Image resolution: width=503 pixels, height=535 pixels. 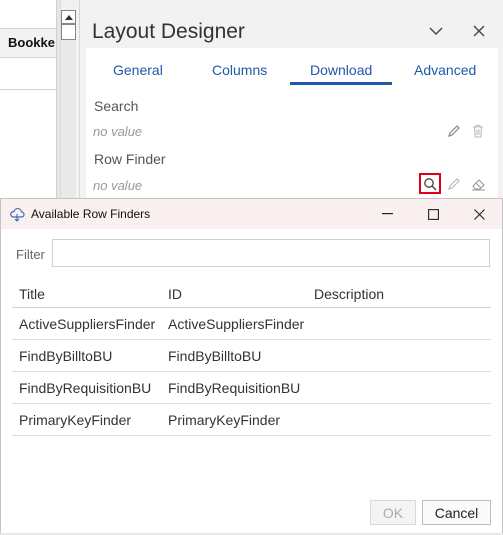 What do you see at coordinates (118, 131) in the screenshot?
I see `search-field-value: no value` at bounding box center [118, 131].